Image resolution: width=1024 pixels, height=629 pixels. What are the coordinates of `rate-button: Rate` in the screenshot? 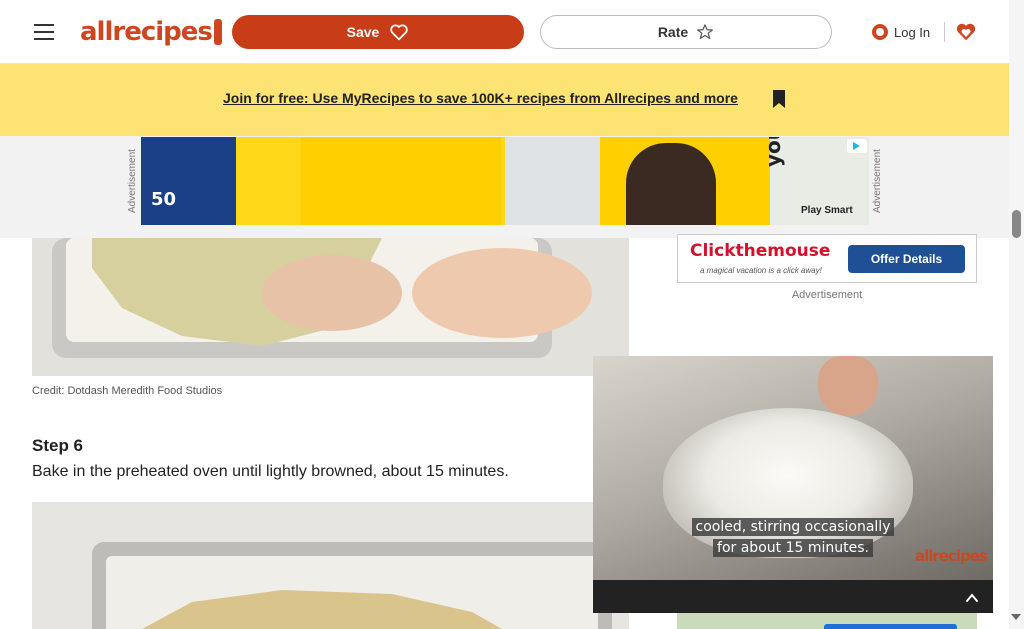 It's located at (686, 32).